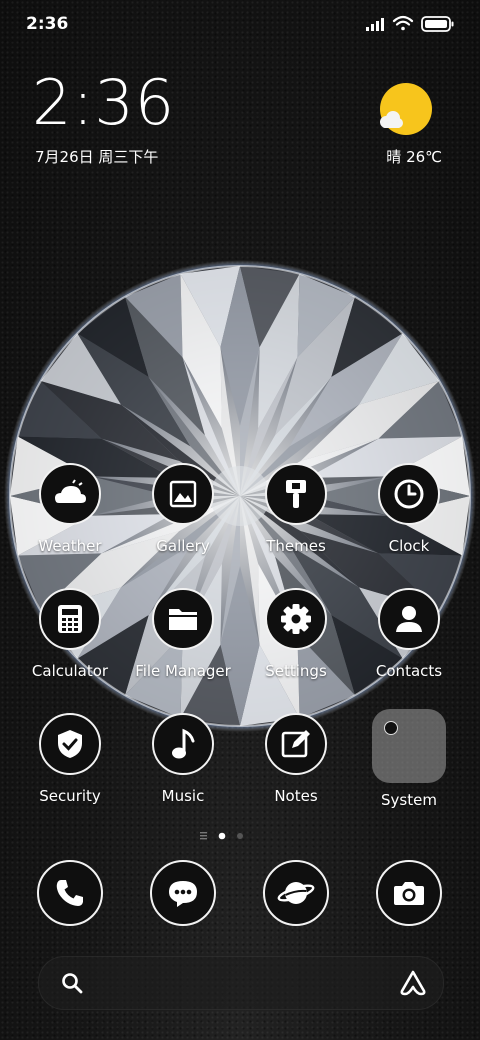  I want to click on page-dot-active, so click(222, 836).